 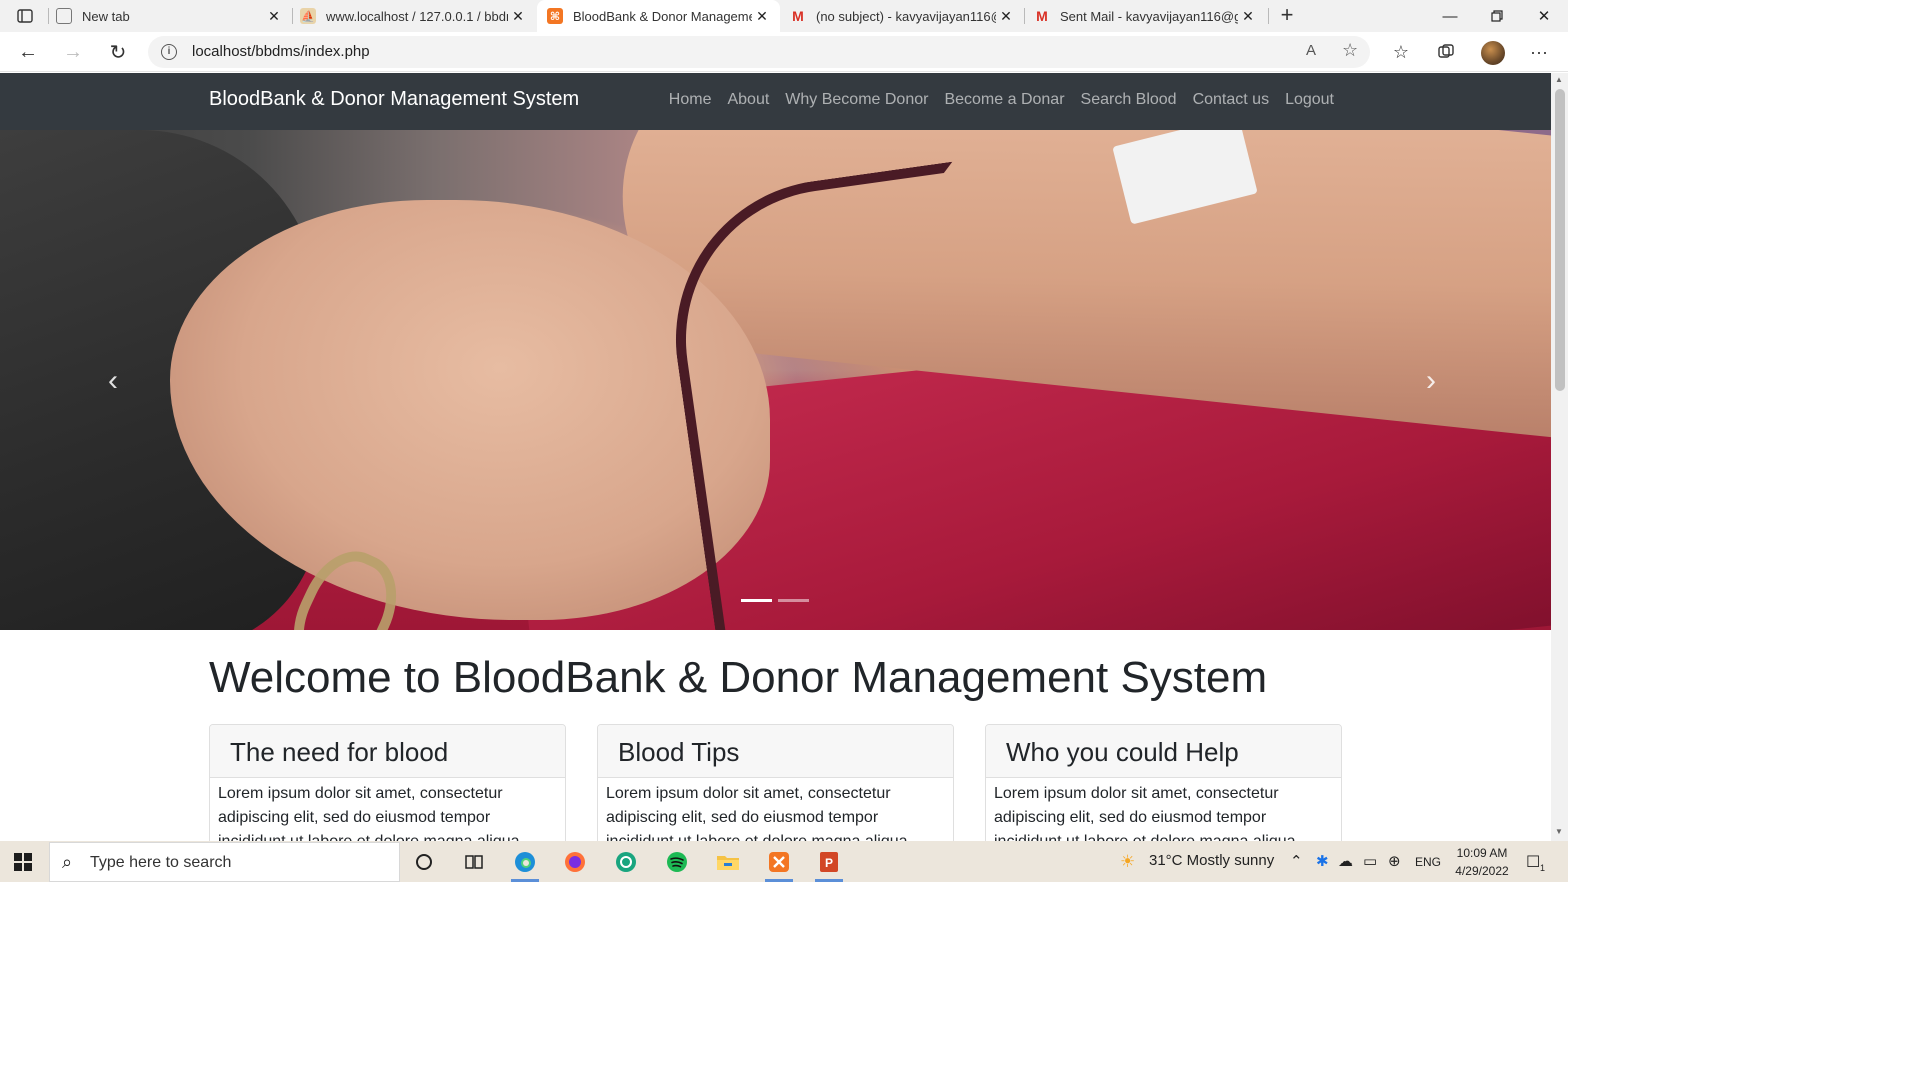 What do you see at coordinates (1401, 52) in the screenshot?
I see `favorites-icon: ☆` at bounding box center [1401, 52].